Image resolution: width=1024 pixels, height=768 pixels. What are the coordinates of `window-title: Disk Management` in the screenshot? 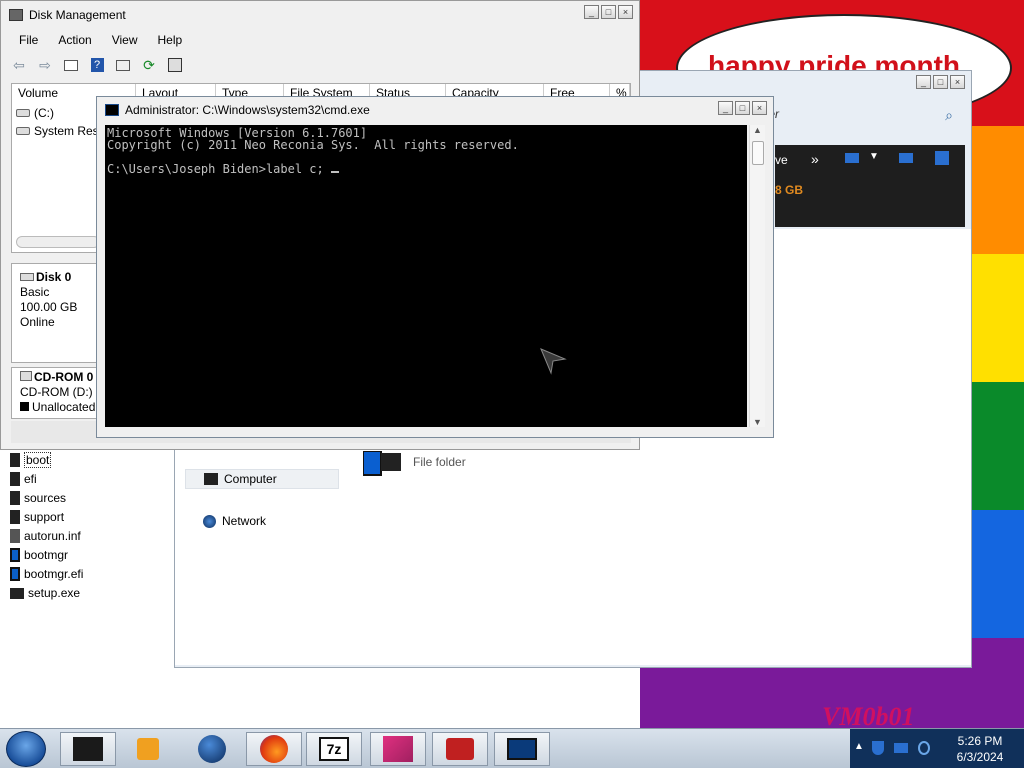 It's located at (77, 15).